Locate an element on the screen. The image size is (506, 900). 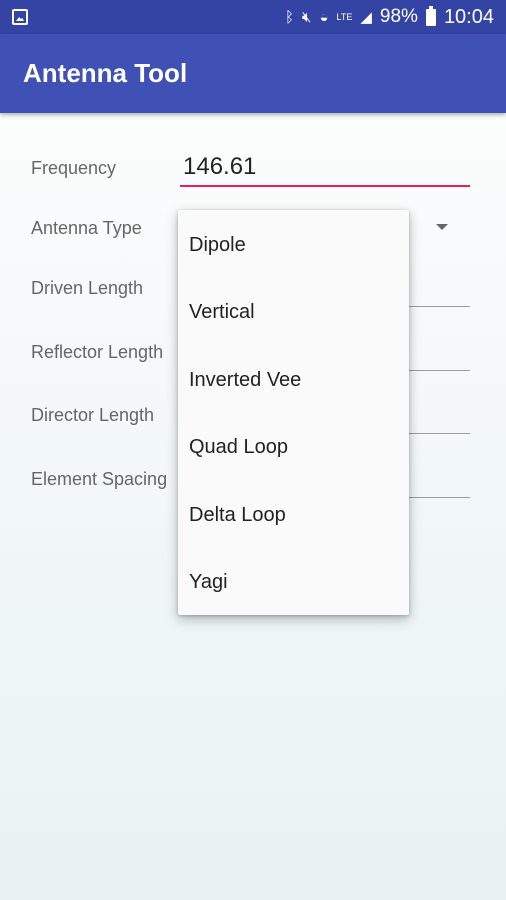
option-quad-loop: Quad Loop is located at coordinates (238, 447).